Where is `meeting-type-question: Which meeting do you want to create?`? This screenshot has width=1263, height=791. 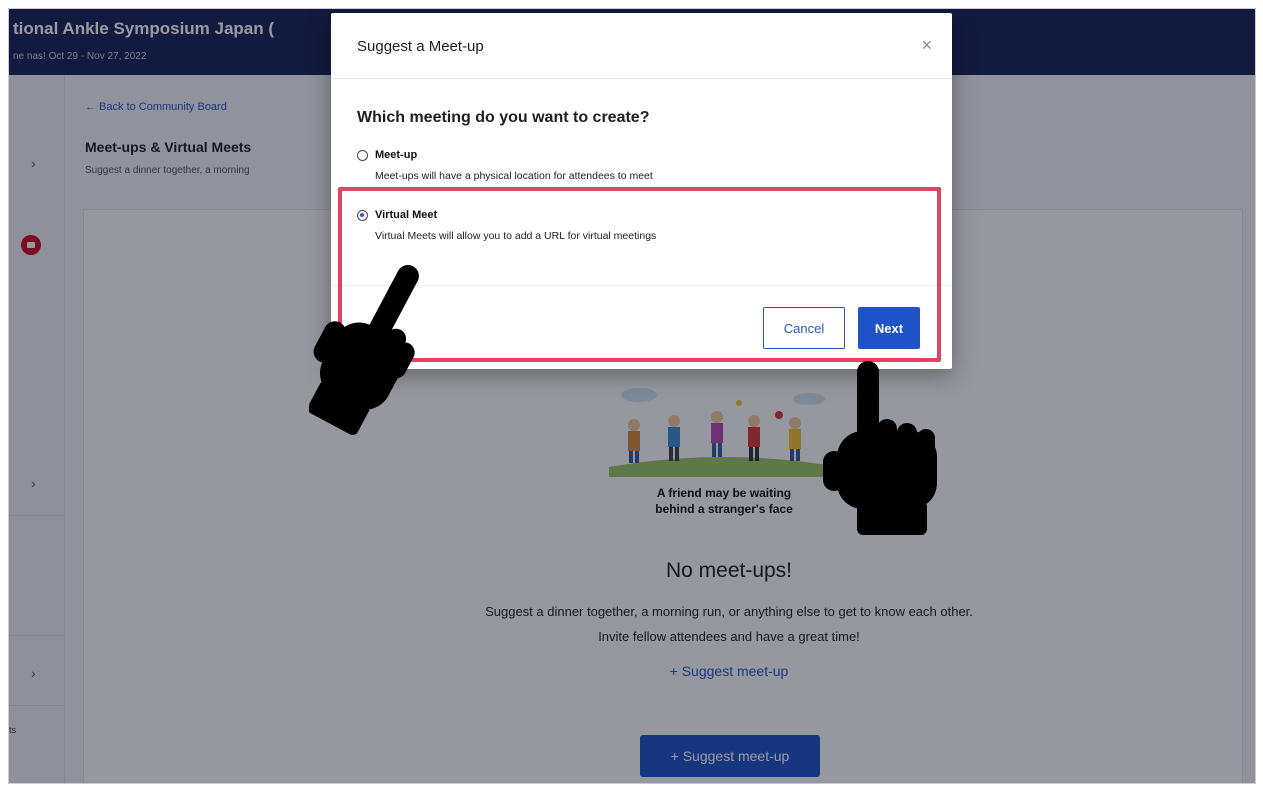 meeting-type-question: Which meeting do you want to create? is located at coordinates (503, 117).